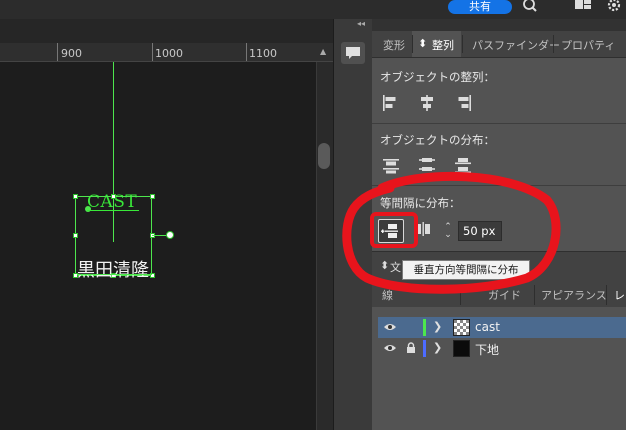 This screenshot has width=626, height=430. I want to click on comment-icon, so click(353, 53).